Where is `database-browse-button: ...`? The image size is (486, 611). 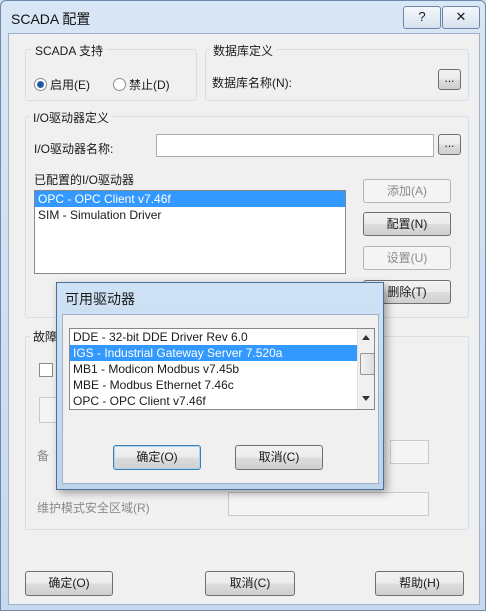 database-browse-button: ... is located at coordinates (449, 79).